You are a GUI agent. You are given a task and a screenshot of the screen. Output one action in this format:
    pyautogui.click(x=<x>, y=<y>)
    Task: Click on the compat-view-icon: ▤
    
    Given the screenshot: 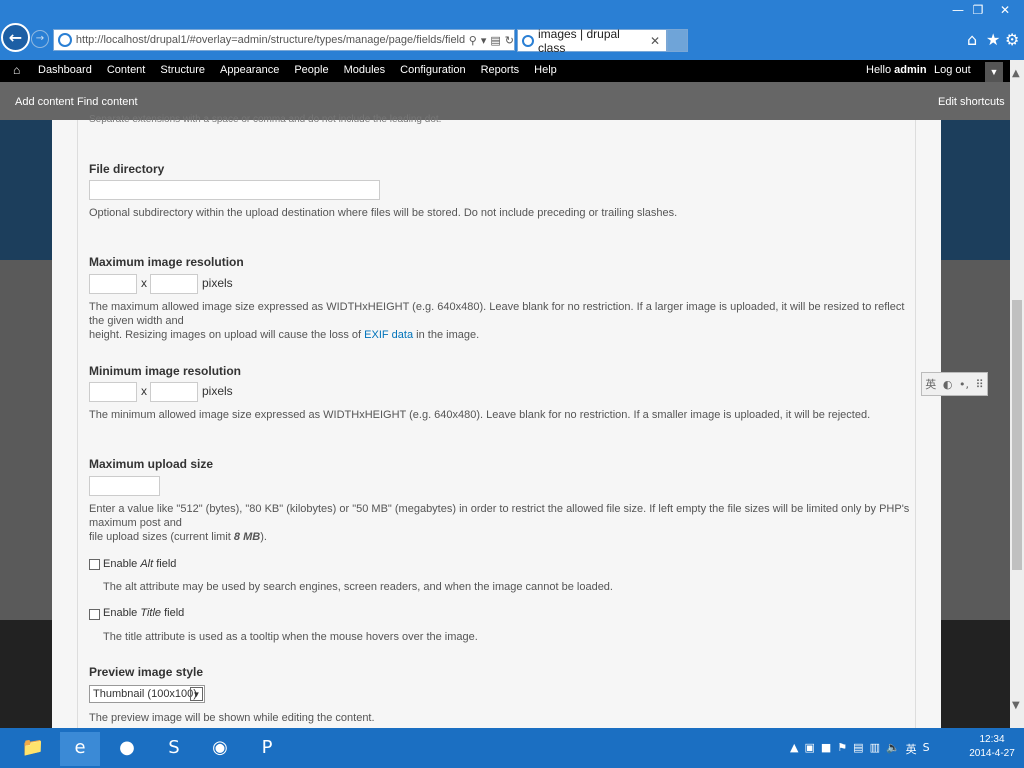 What is the action you would take?
    pyautogui.click(x=495, y=40)
    